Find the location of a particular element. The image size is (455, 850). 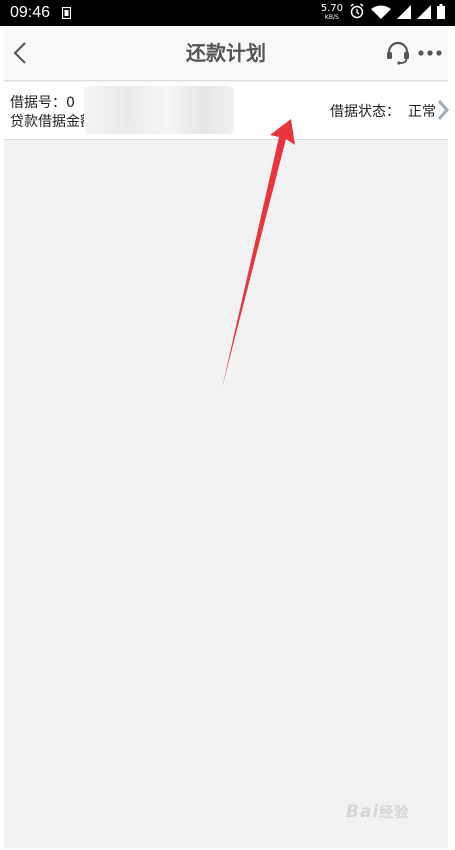

alarm-icon is located at coordinates (357, 13).